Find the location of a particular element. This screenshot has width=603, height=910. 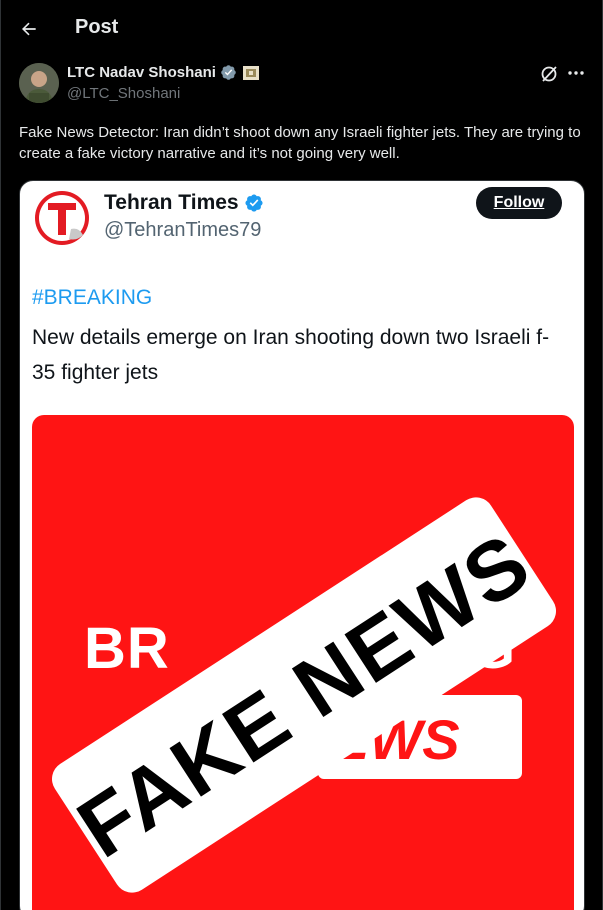

top-bar: Post is located at coordinates (302, 28).